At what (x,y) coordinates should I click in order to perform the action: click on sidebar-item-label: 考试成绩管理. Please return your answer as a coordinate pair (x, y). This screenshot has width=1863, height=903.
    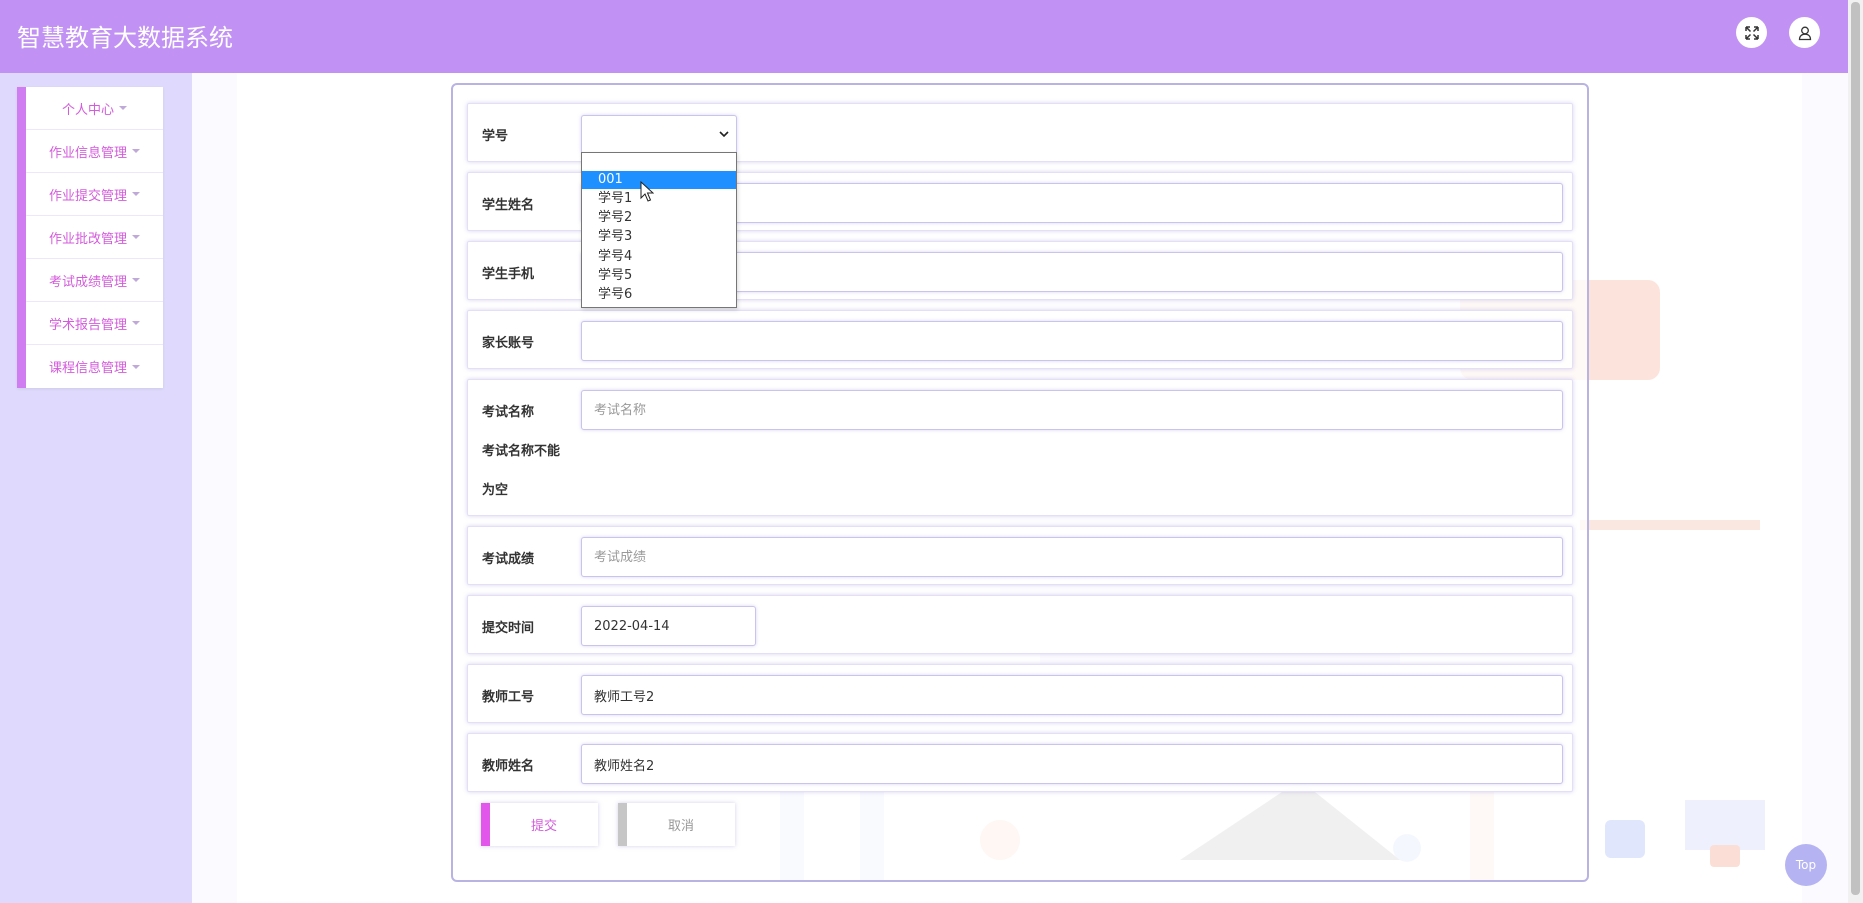
    Looking at the image, I should click on (87, 282).